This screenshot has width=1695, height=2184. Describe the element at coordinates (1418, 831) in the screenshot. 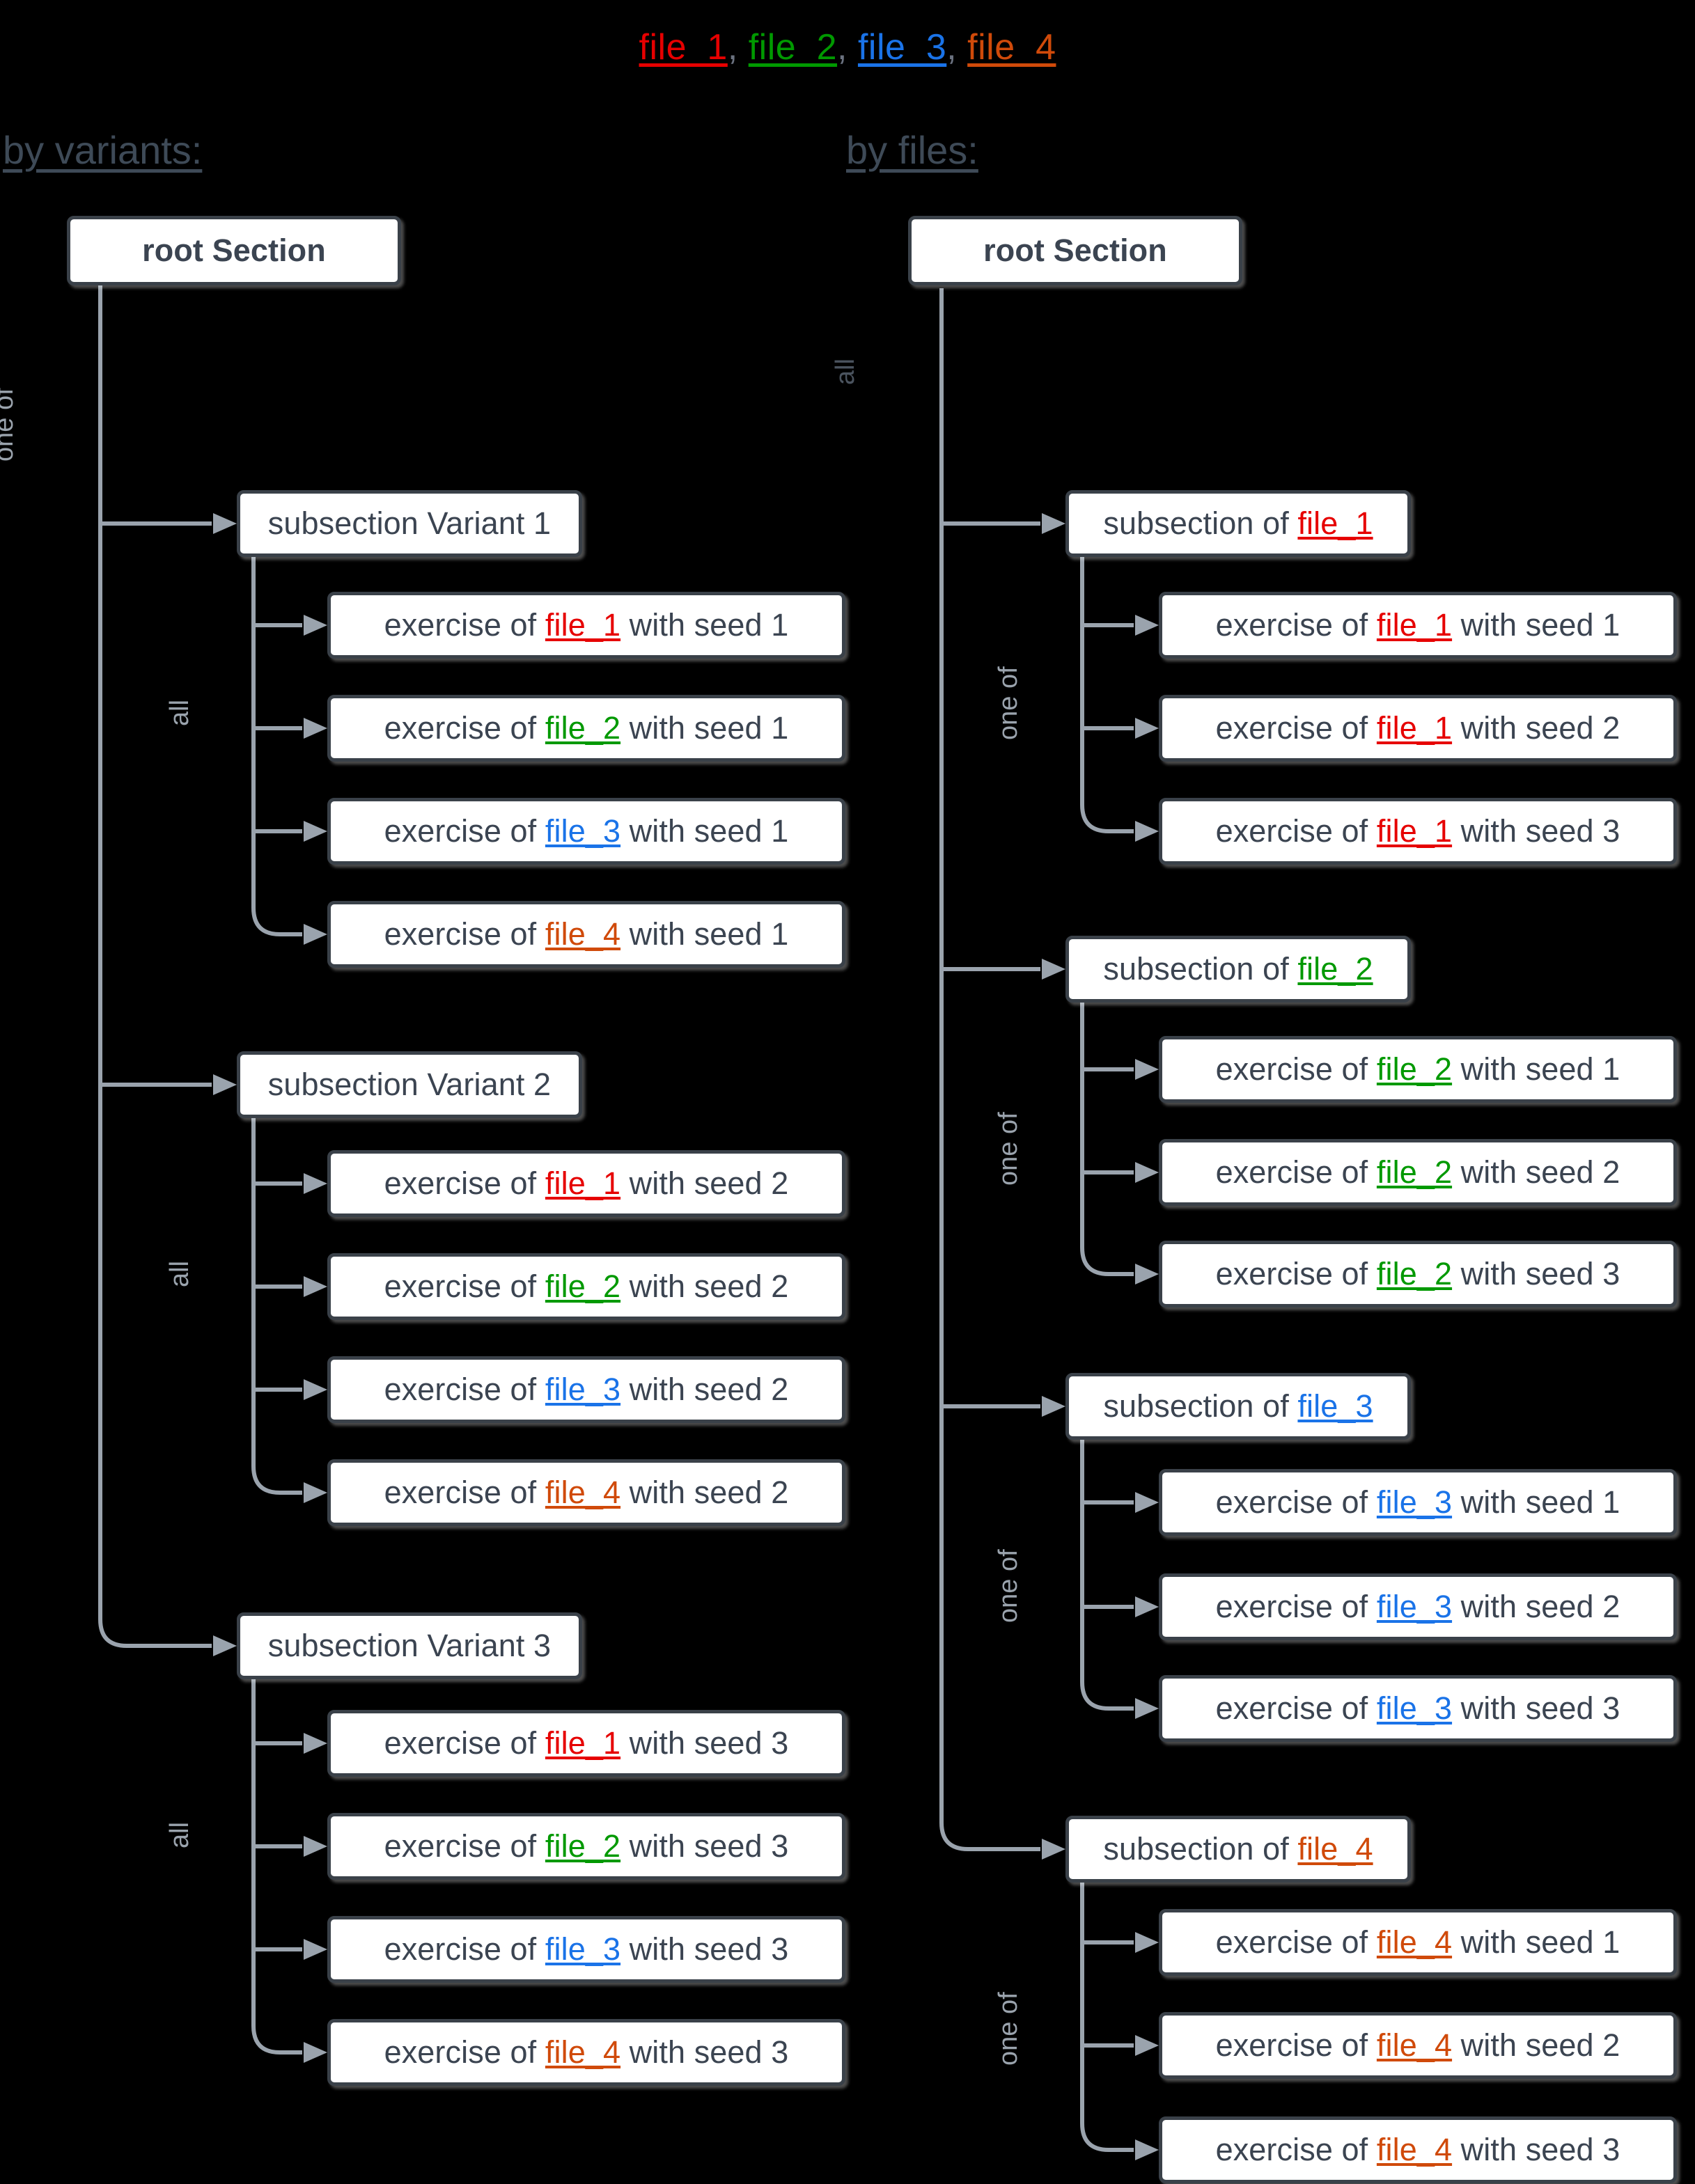

I see `right-exercise-file_1-seed3: exercise of file_1 with seed 3` at that location.